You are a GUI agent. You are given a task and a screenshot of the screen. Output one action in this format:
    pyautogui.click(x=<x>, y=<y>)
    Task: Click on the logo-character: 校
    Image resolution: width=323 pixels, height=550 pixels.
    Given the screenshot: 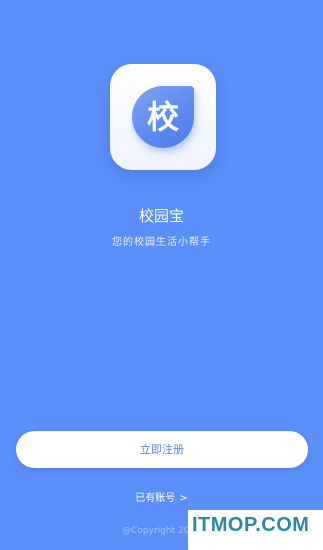 What is the action you would take?
    pyautogui.click(x=162, y=117)
    